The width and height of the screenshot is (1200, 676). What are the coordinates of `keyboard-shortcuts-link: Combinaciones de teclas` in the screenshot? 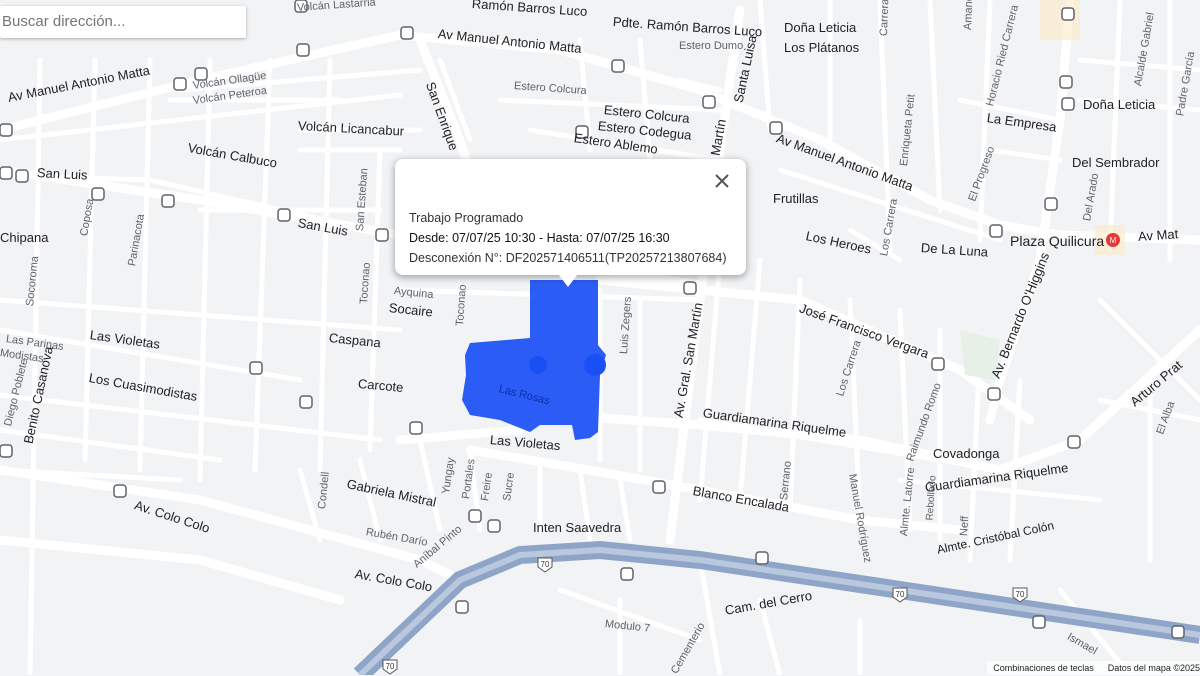 It's located at (1043, 668).